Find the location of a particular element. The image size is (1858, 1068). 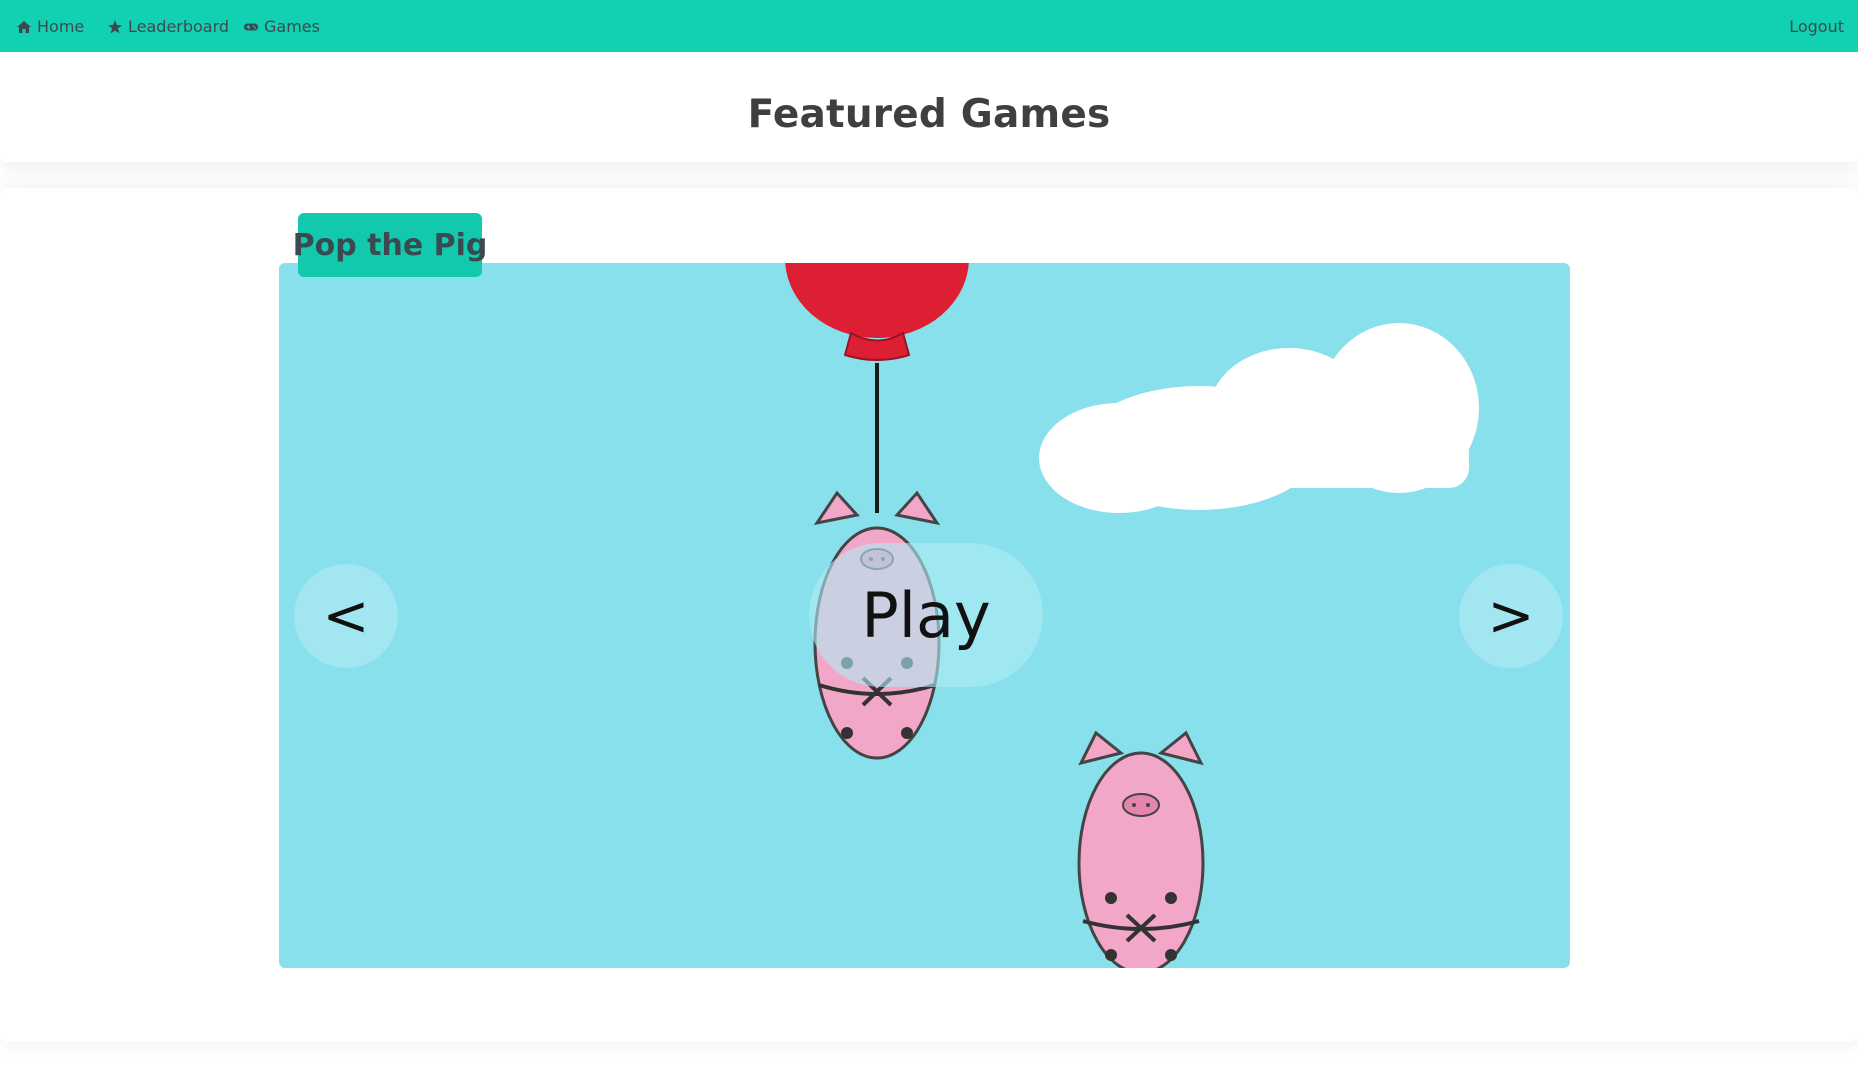

nav-games-label: Games is located at coordinates (292, 26).